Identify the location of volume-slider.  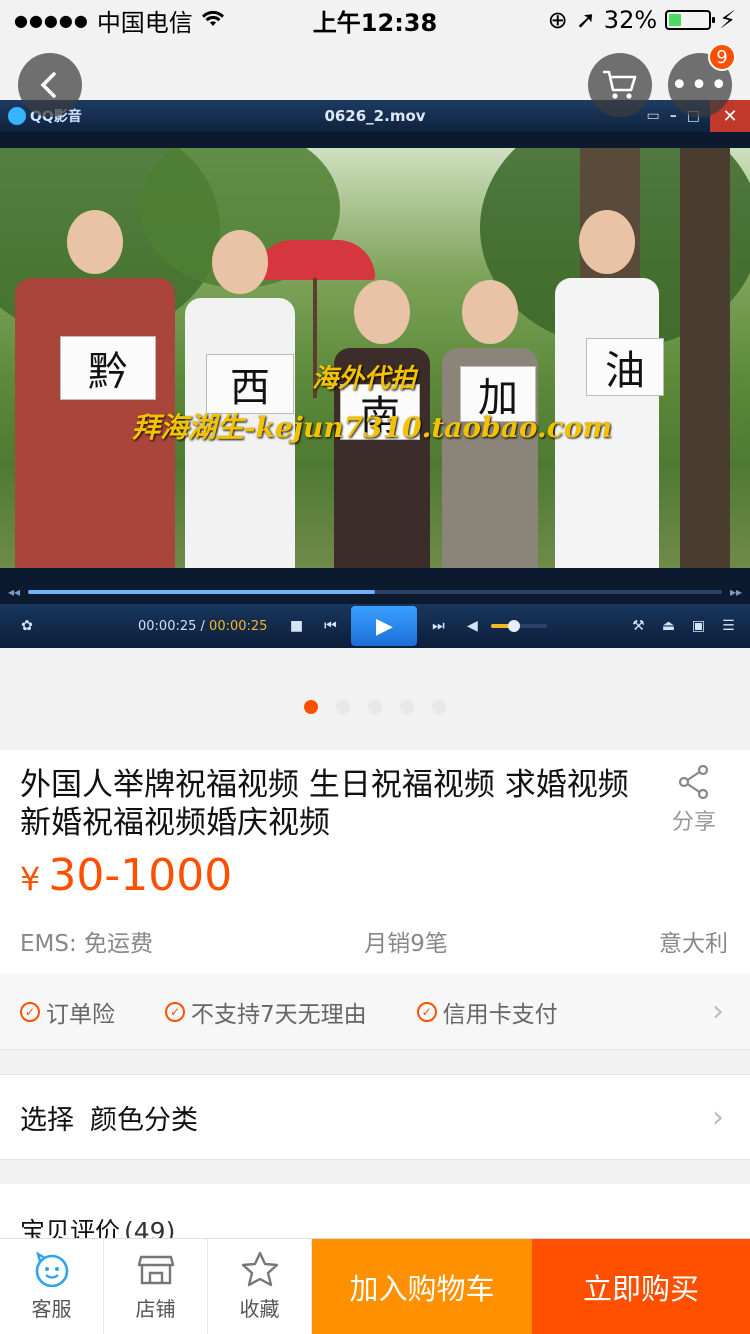
(519, 626).